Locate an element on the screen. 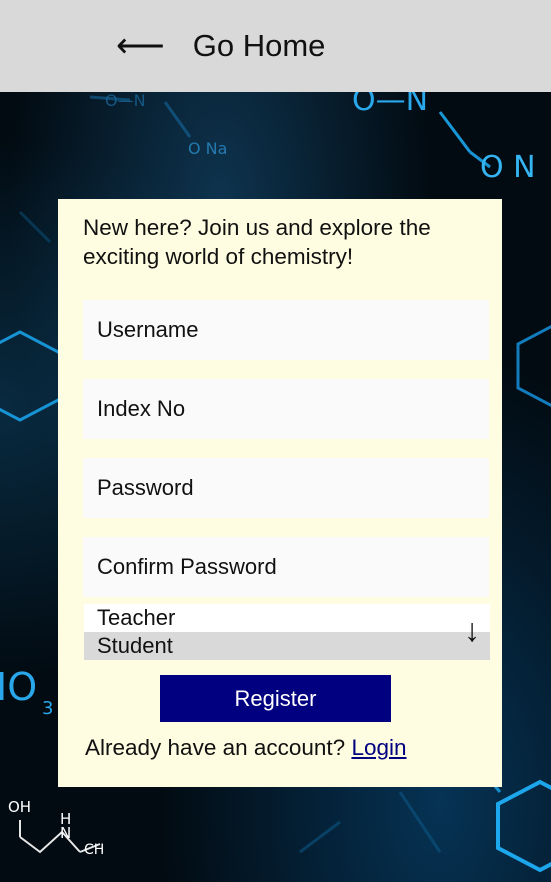 The image size is (551, 882). password-input is located at coordinates (286, 488).